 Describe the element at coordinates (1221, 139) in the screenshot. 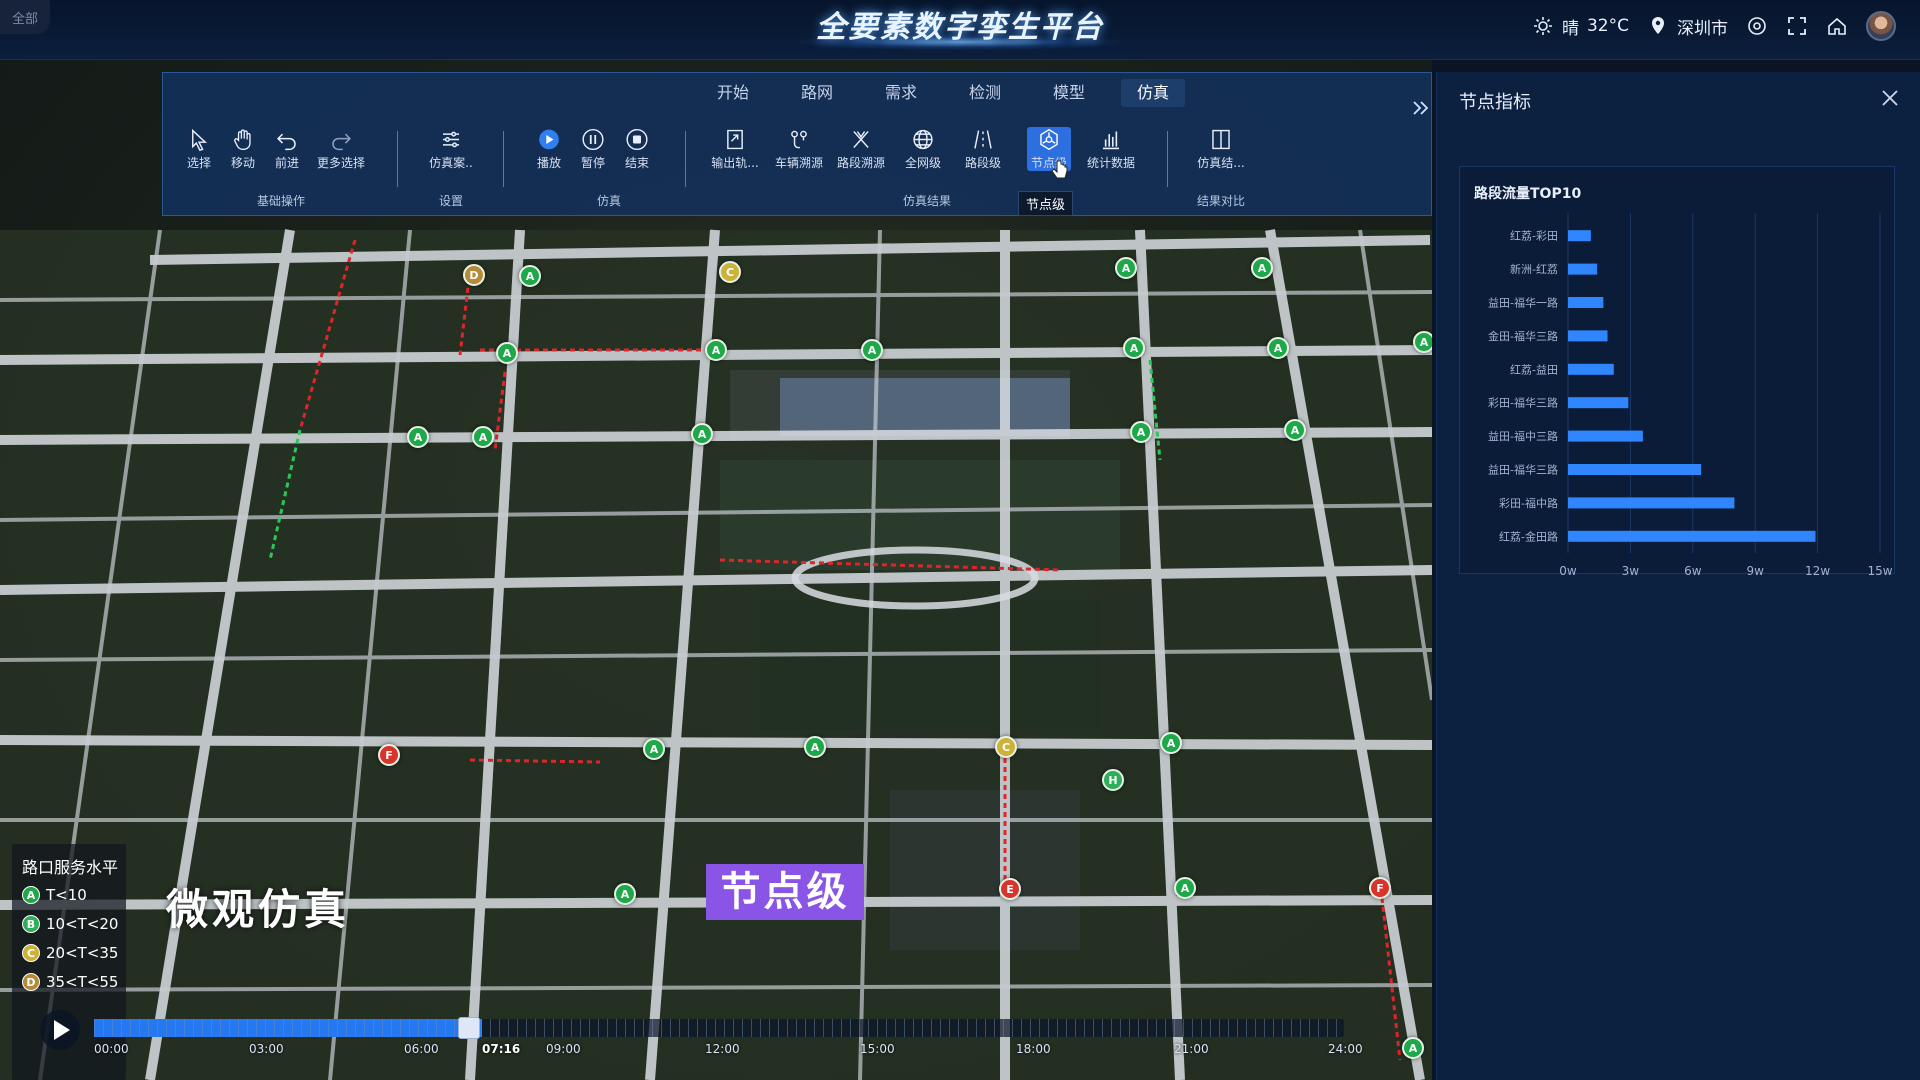

I see `split-compare-icon` at that location.